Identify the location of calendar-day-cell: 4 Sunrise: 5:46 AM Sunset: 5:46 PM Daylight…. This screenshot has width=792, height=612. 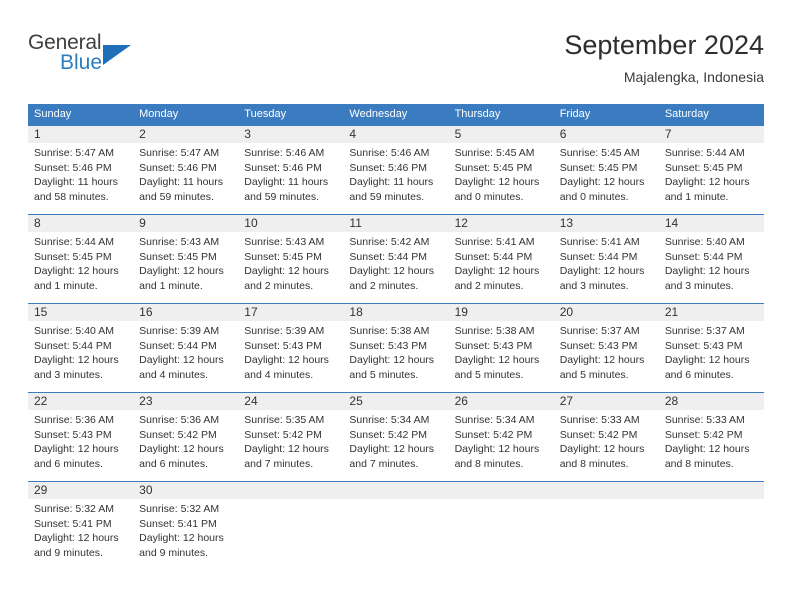
(396, 170).